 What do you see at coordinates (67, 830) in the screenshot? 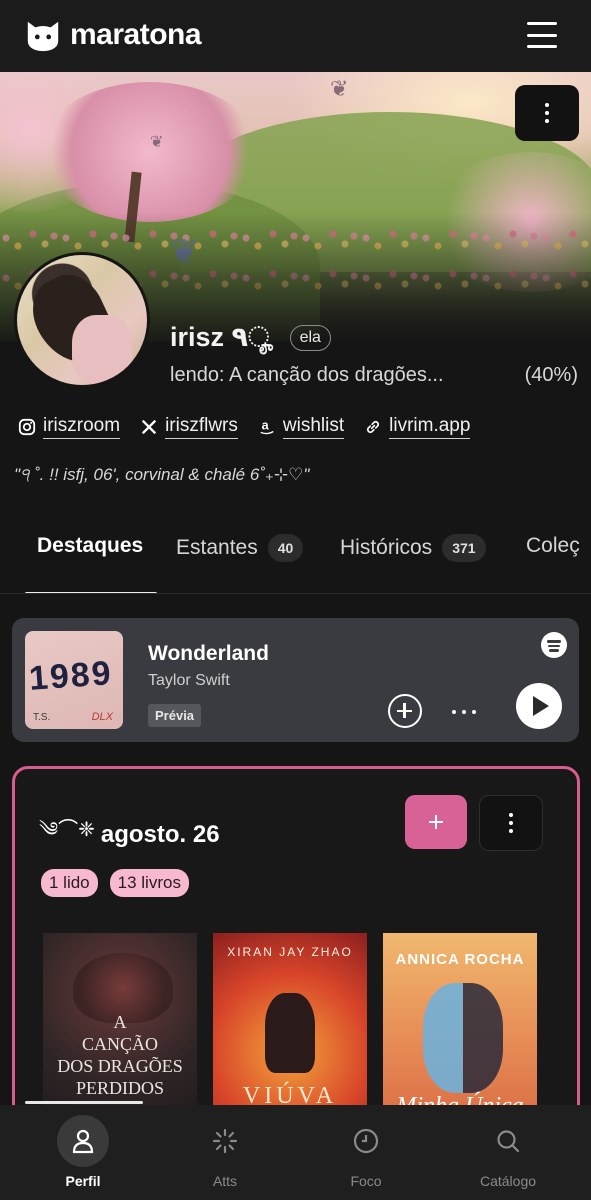
I see `ornament-glyph: ༄⌒❈` at bounding box center [67, 830].